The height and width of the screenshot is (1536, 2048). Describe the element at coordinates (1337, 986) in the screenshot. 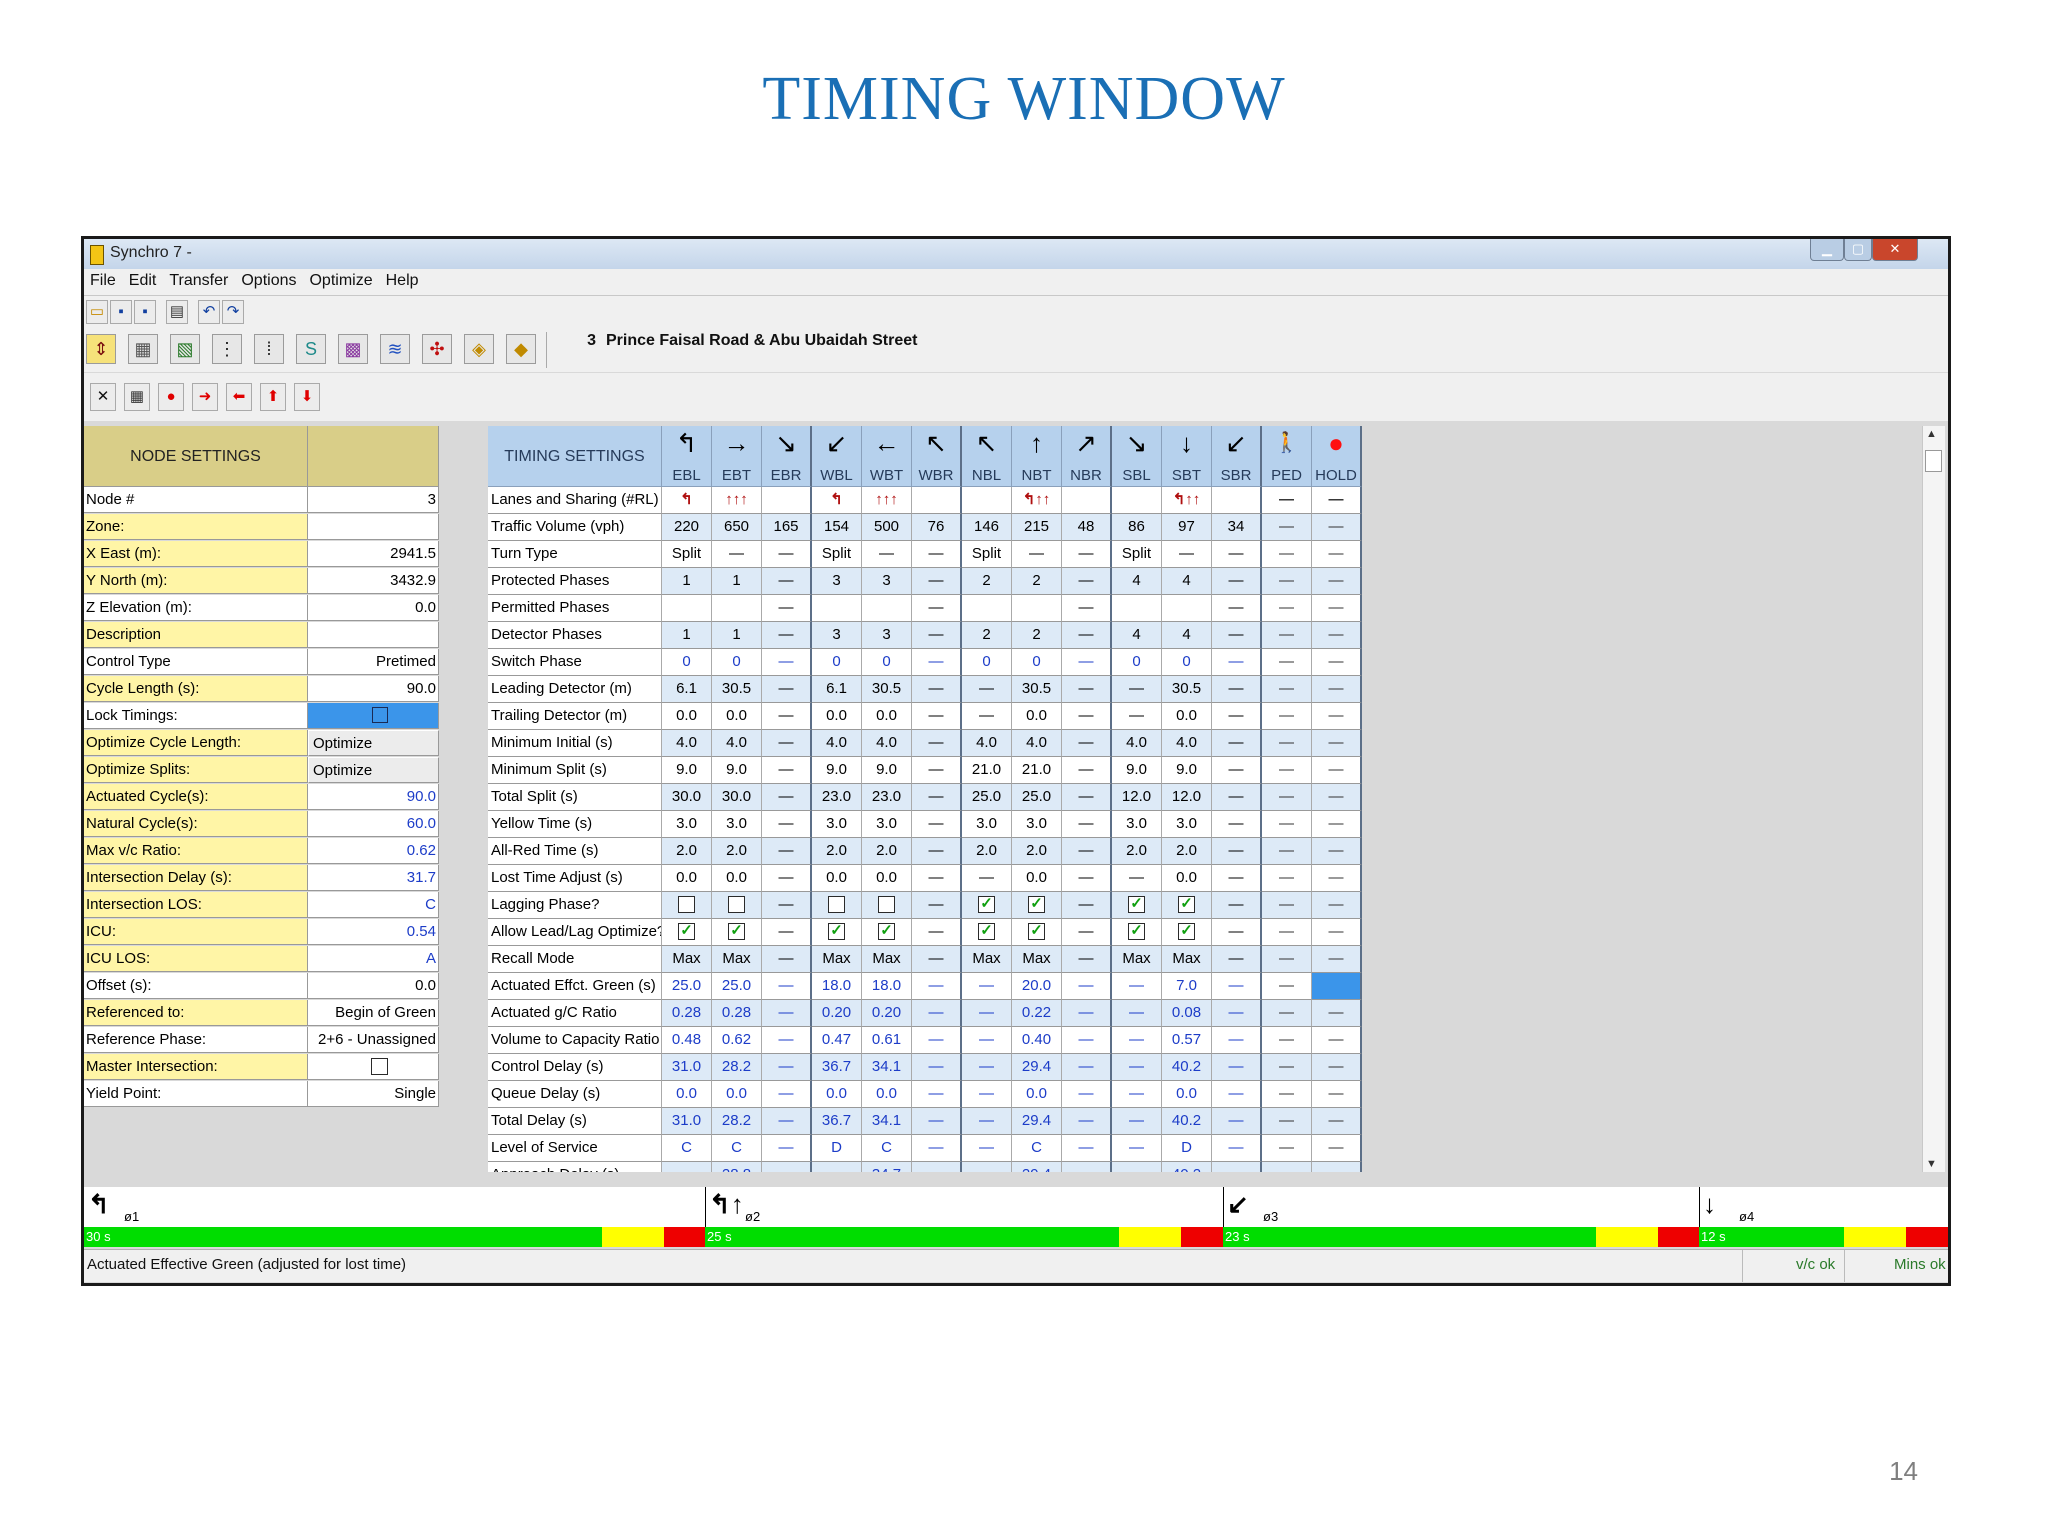

I see `selected-cell` at that location.